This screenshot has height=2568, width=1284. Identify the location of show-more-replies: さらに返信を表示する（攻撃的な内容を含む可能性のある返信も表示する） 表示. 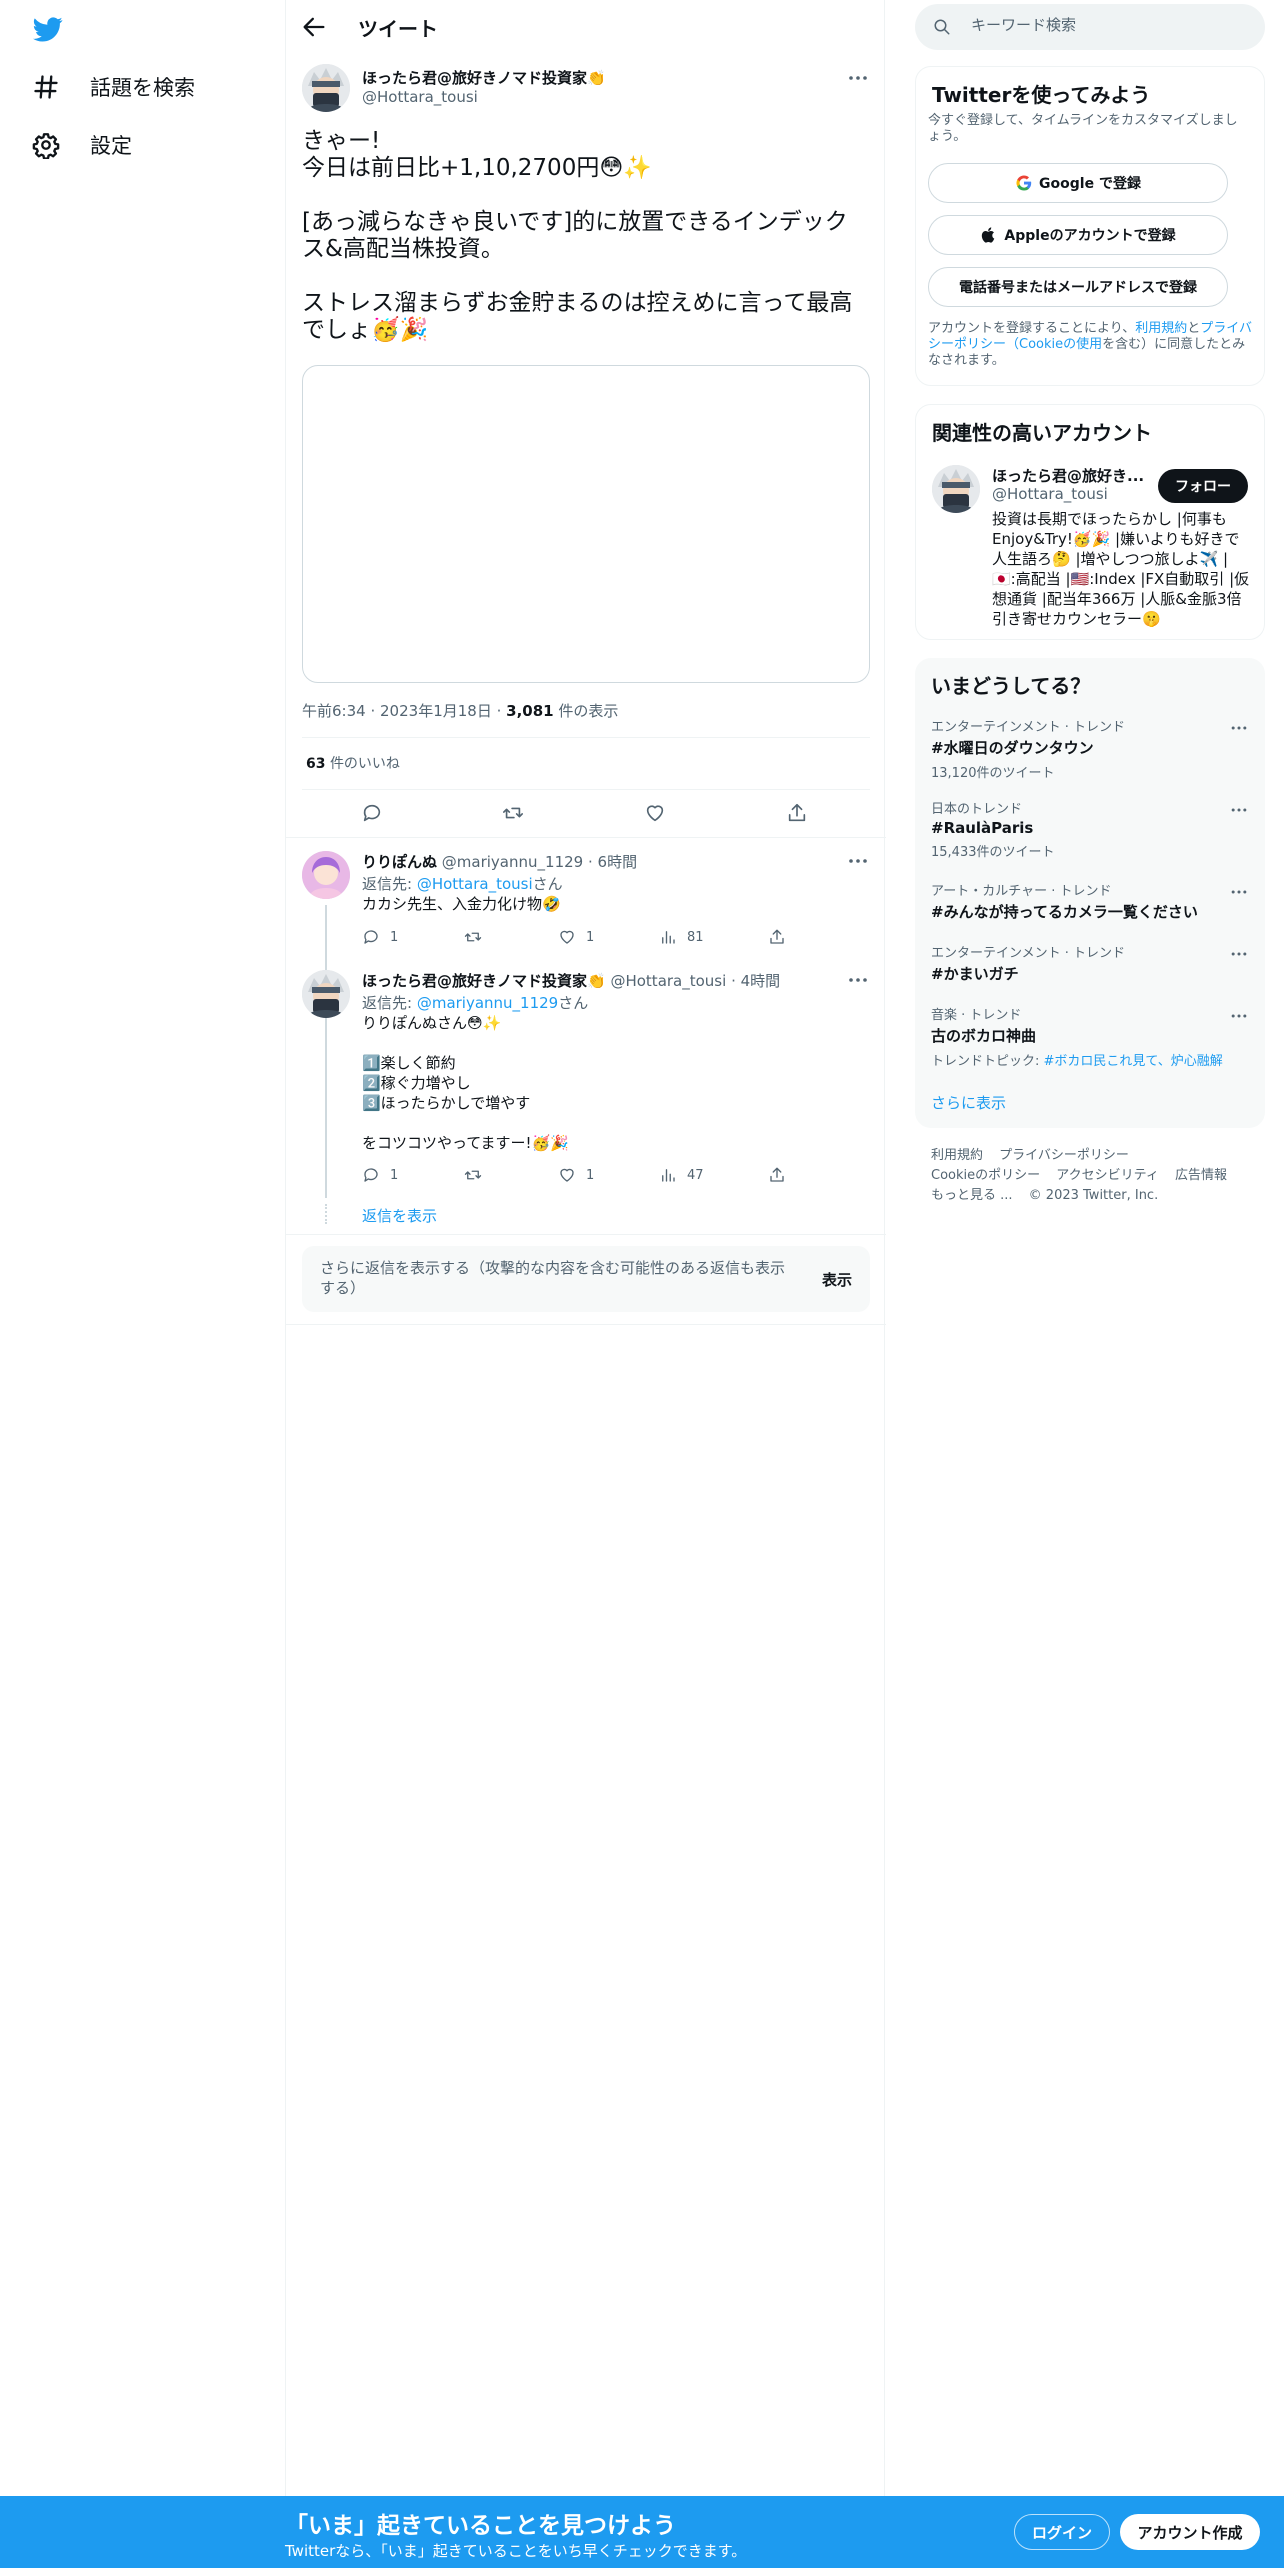
(586, 1279).